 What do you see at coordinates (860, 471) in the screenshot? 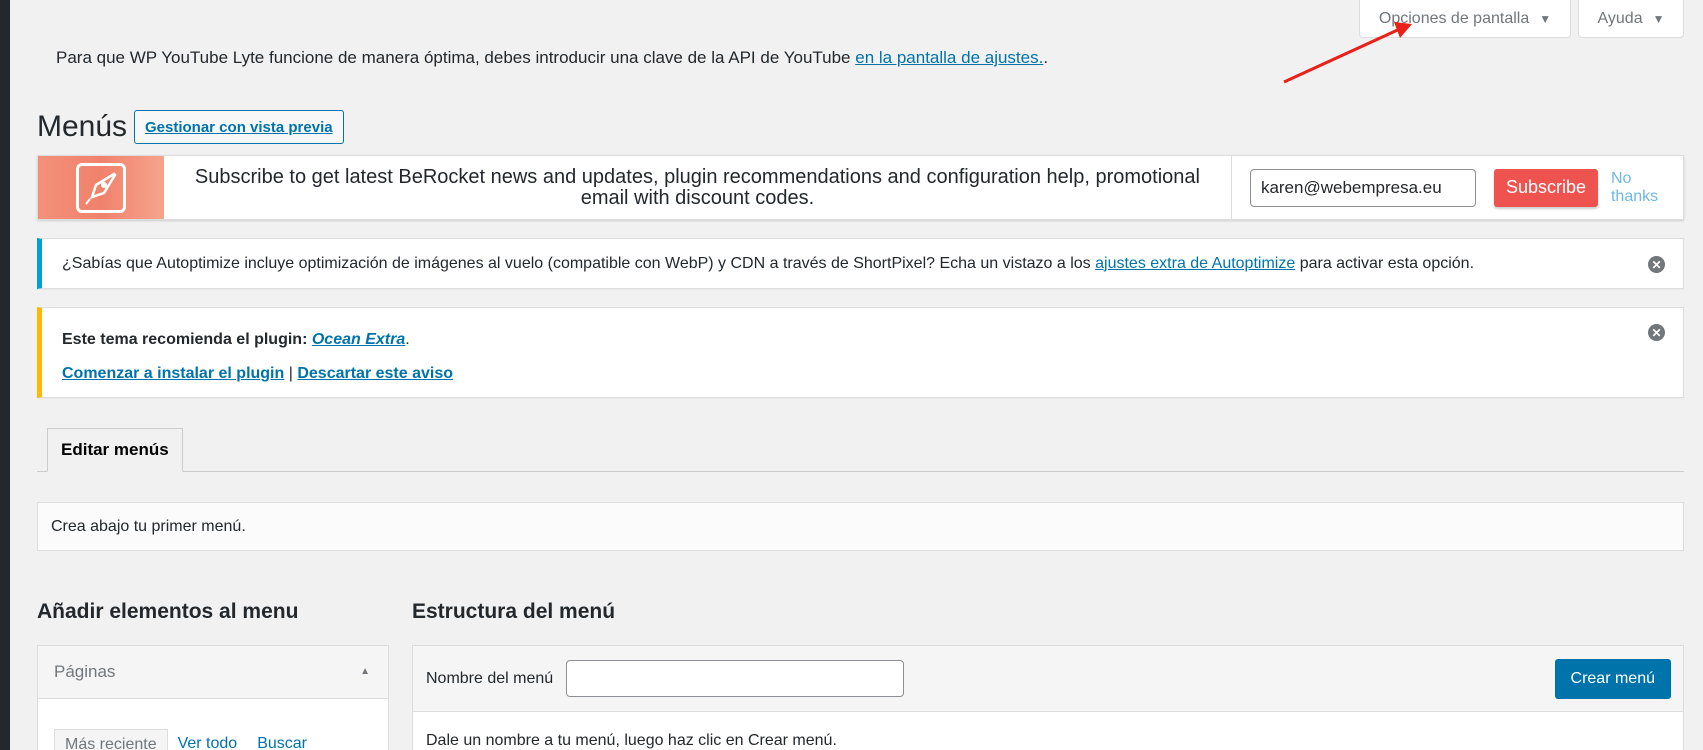
I see `tabs-divider` at bounding box center [860, 471].